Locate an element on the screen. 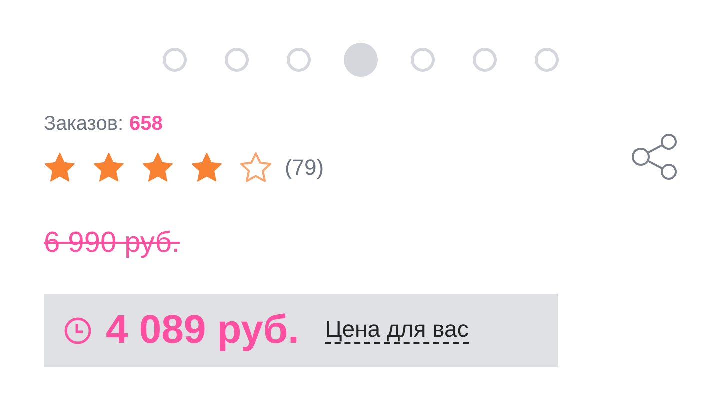 The width and height of the screenshot is (720, 417). share-icon is located at coordinates (655, 157).